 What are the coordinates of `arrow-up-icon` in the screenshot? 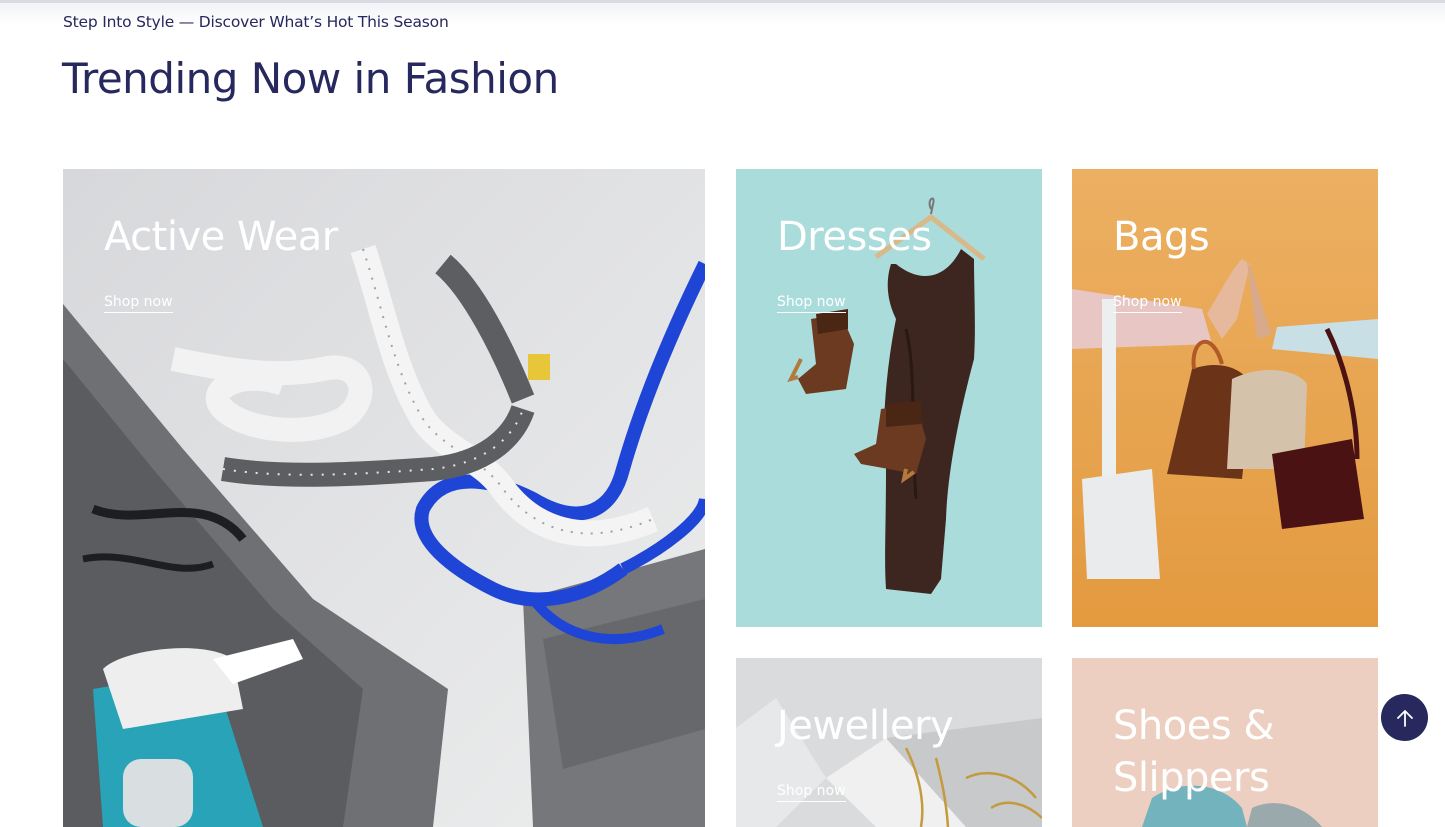 It's located at (1404, 718).